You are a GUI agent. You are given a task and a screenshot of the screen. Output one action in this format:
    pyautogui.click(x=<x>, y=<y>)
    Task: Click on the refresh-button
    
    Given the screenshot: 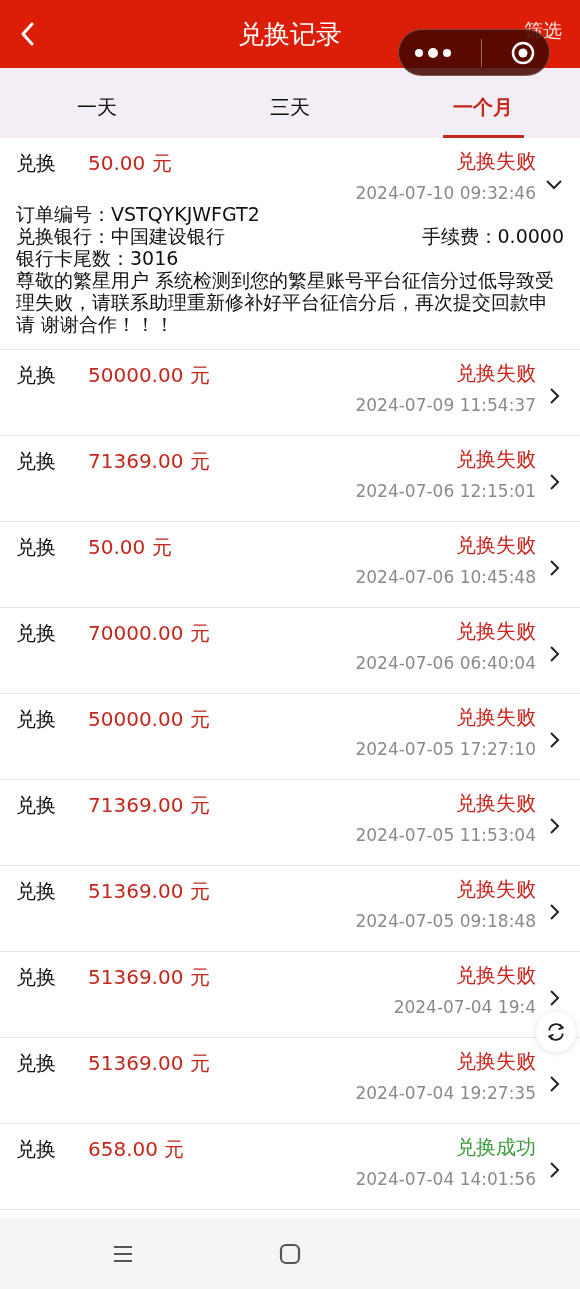 What is the action you would take?
    pyautogui.click(x=556, y=1032)
    